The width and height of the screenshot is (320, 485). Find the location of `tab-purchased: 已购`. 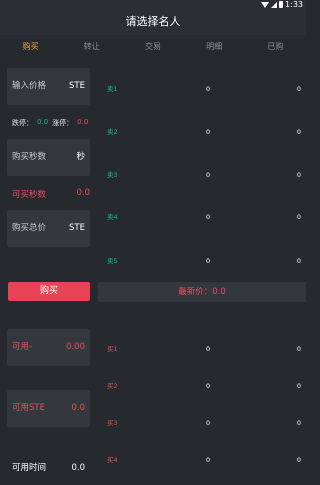

tab-purchased: 已购 is located at coordinates (275, 46).